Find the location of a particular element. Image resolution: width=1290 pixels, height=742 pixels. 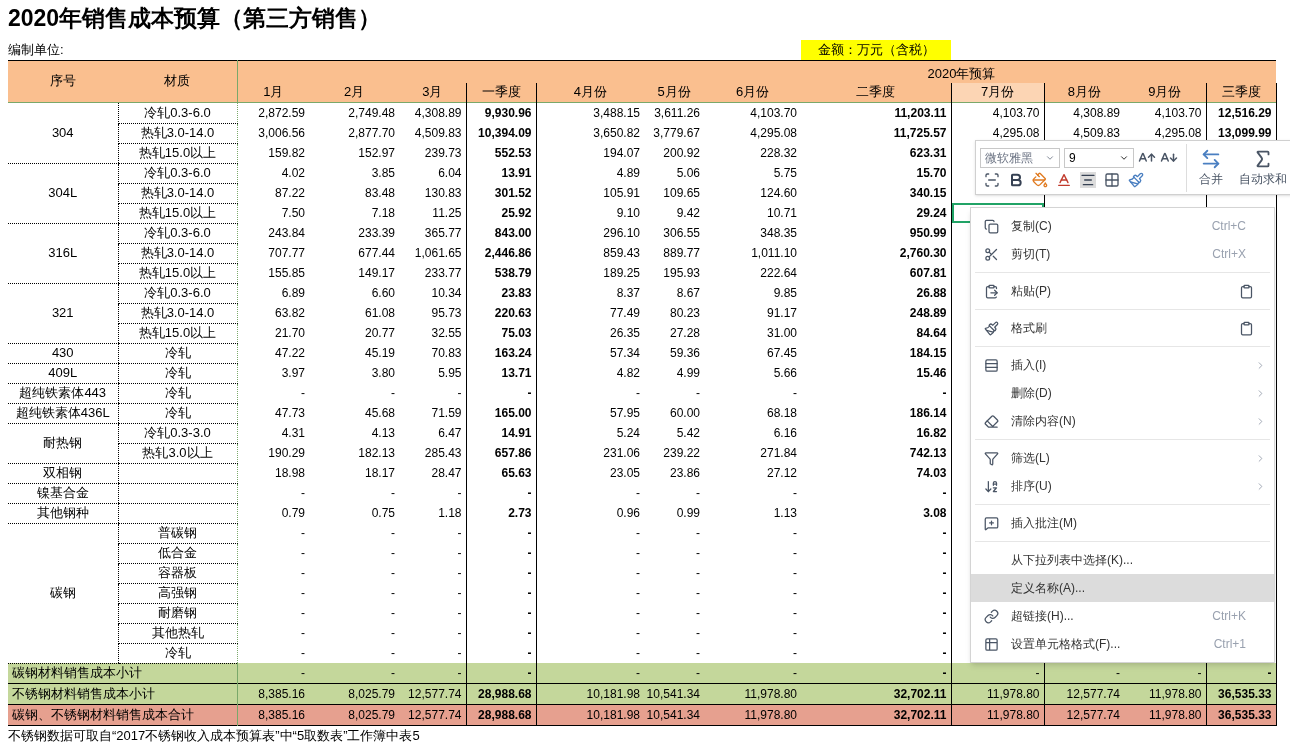

table-cell-text: 348.35 is located at coordinates (778, 233).